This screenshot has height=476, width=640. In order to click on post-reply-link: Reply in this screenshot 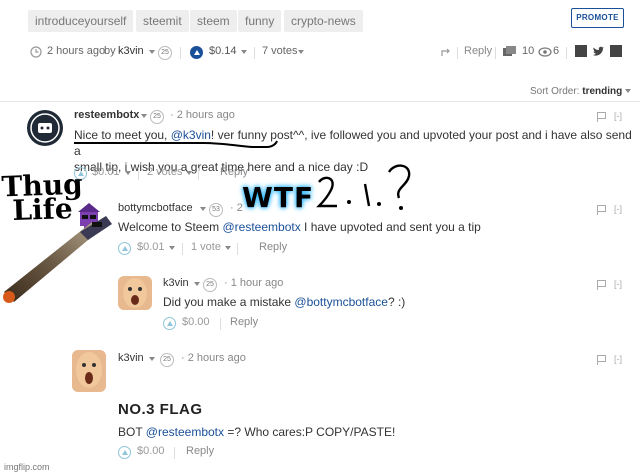, I will do `click(478, 51)`.